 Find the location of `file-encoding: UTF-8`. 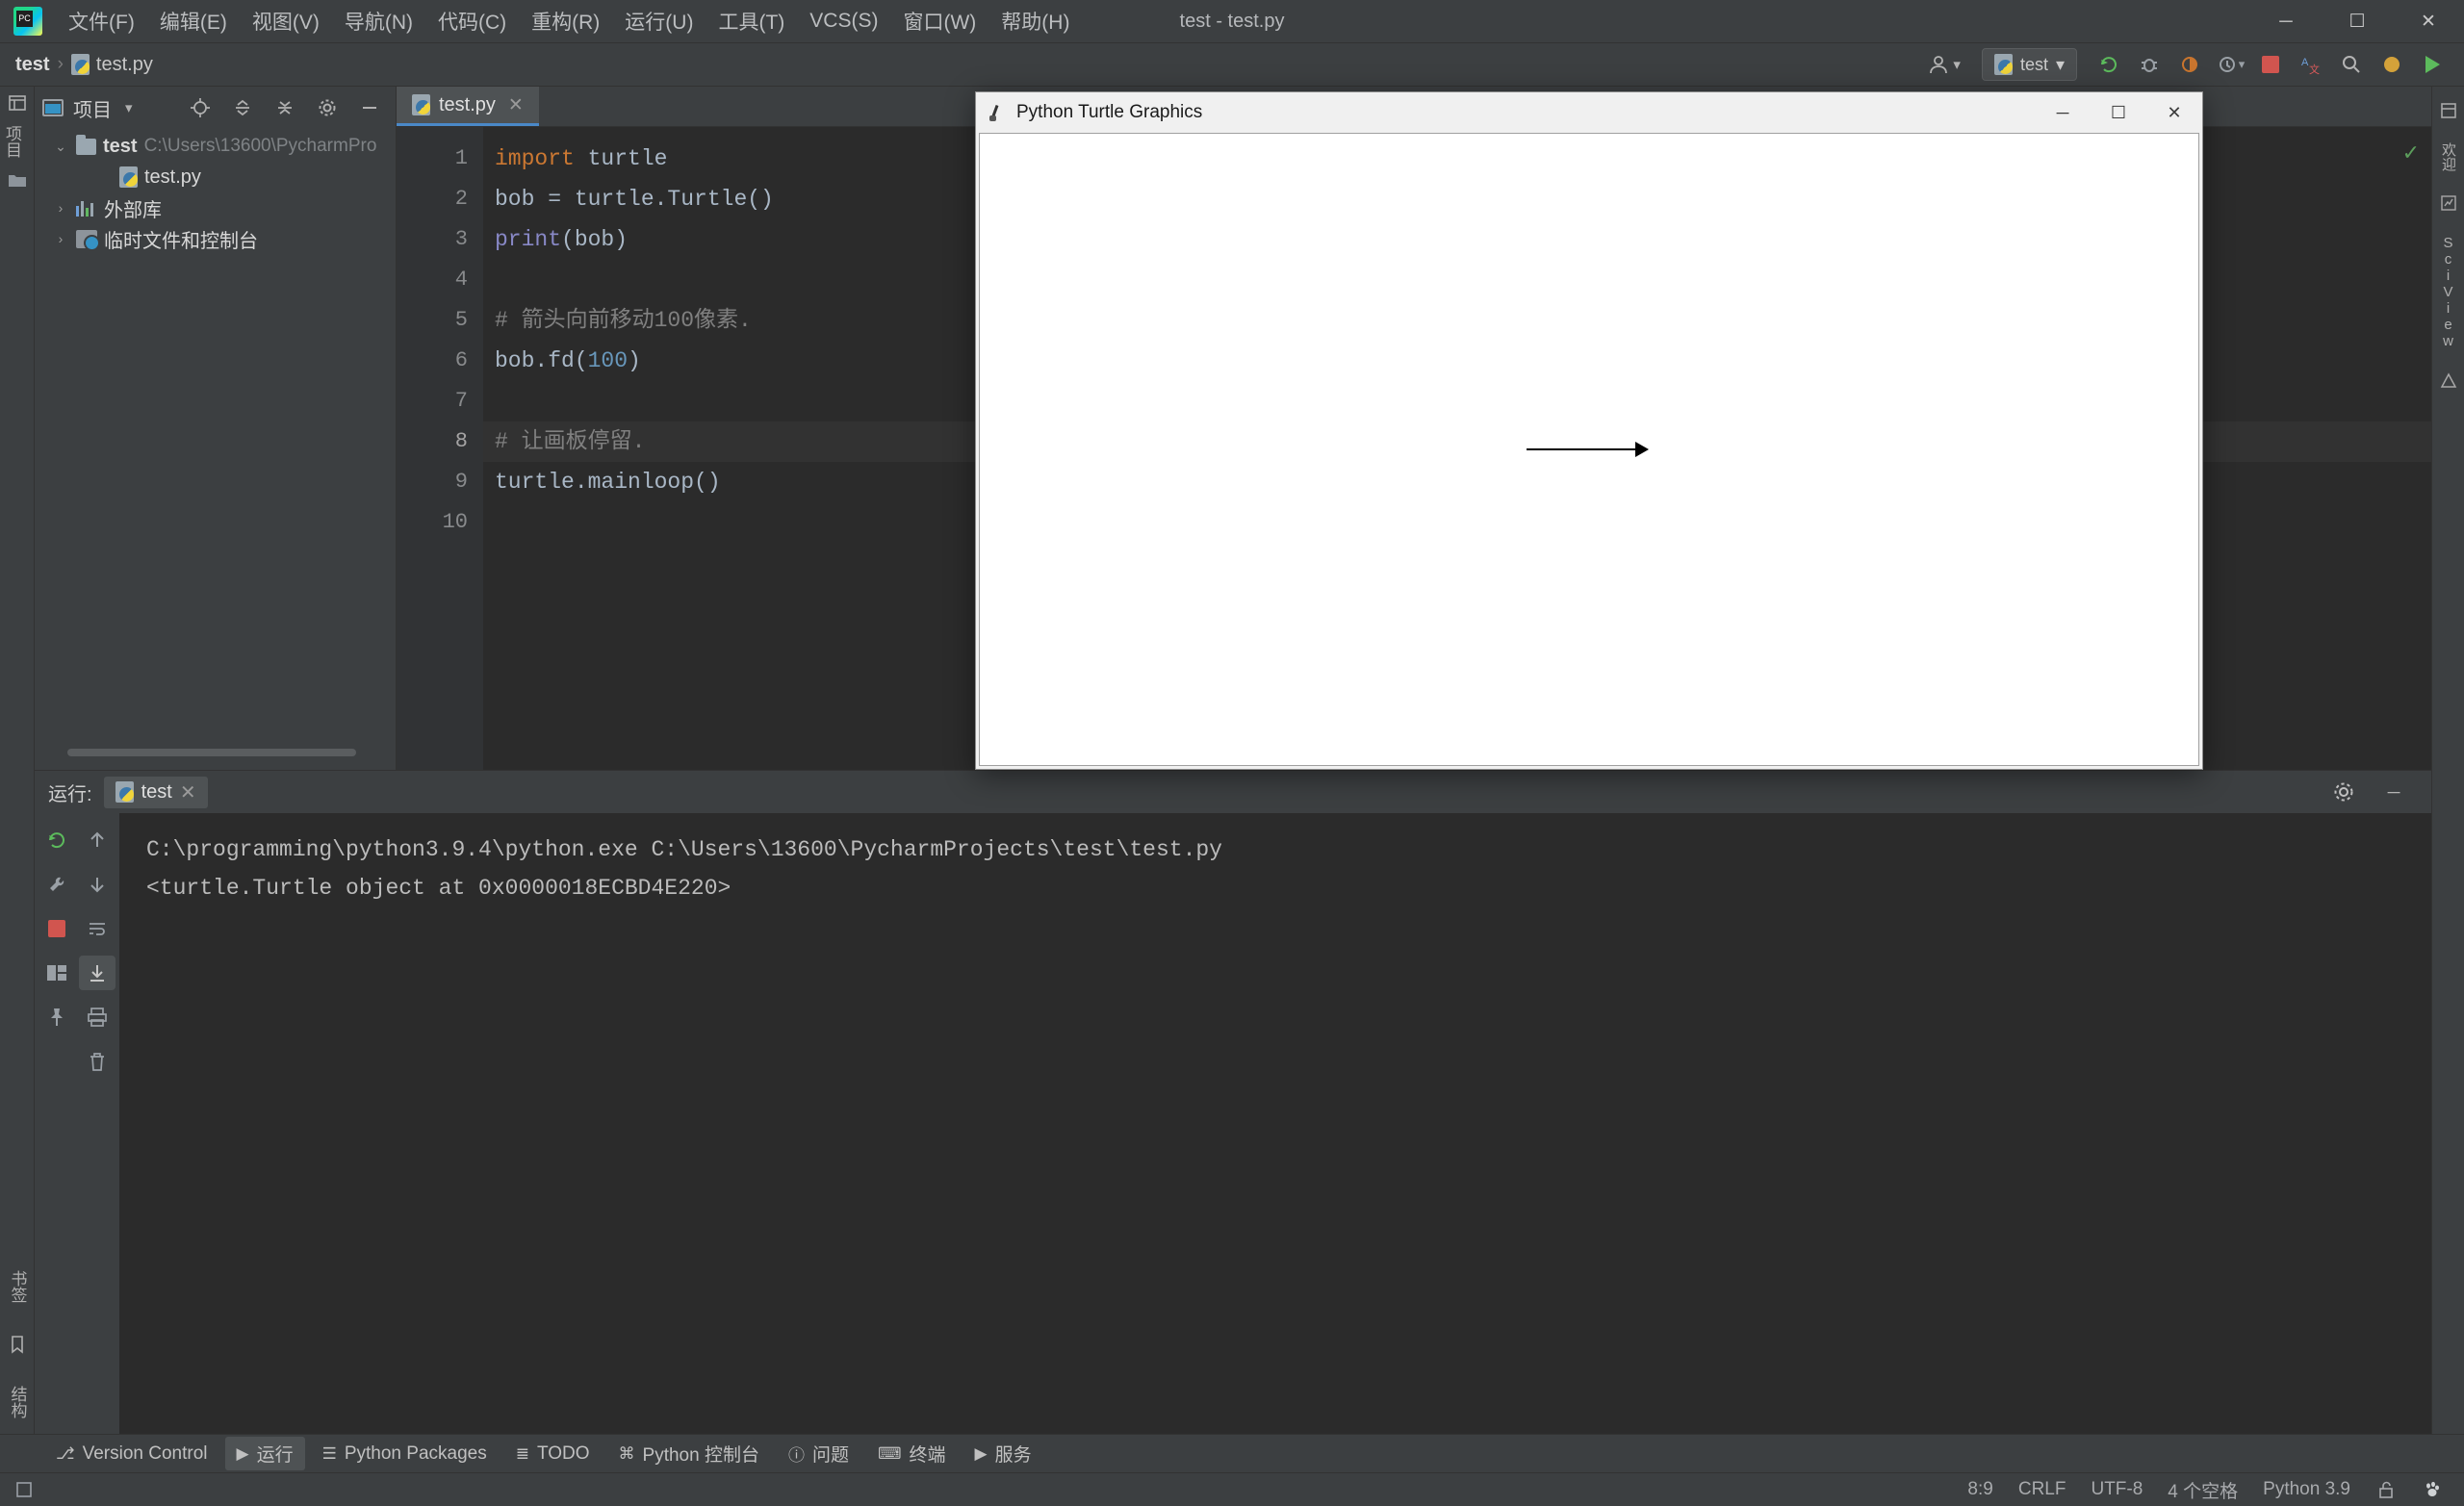

file-encoding: UTF-8 is located at coordinates (2117, 1489).